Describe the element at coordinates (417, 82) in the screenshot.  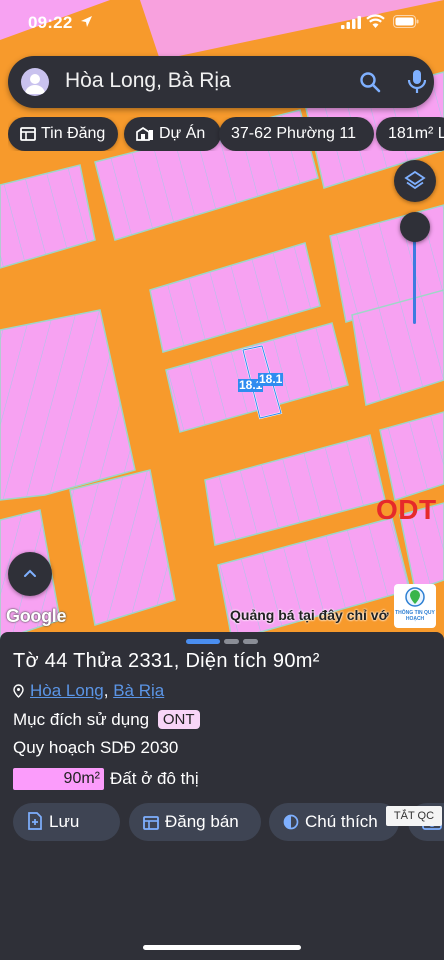
I see `microphone-icon` at that location.